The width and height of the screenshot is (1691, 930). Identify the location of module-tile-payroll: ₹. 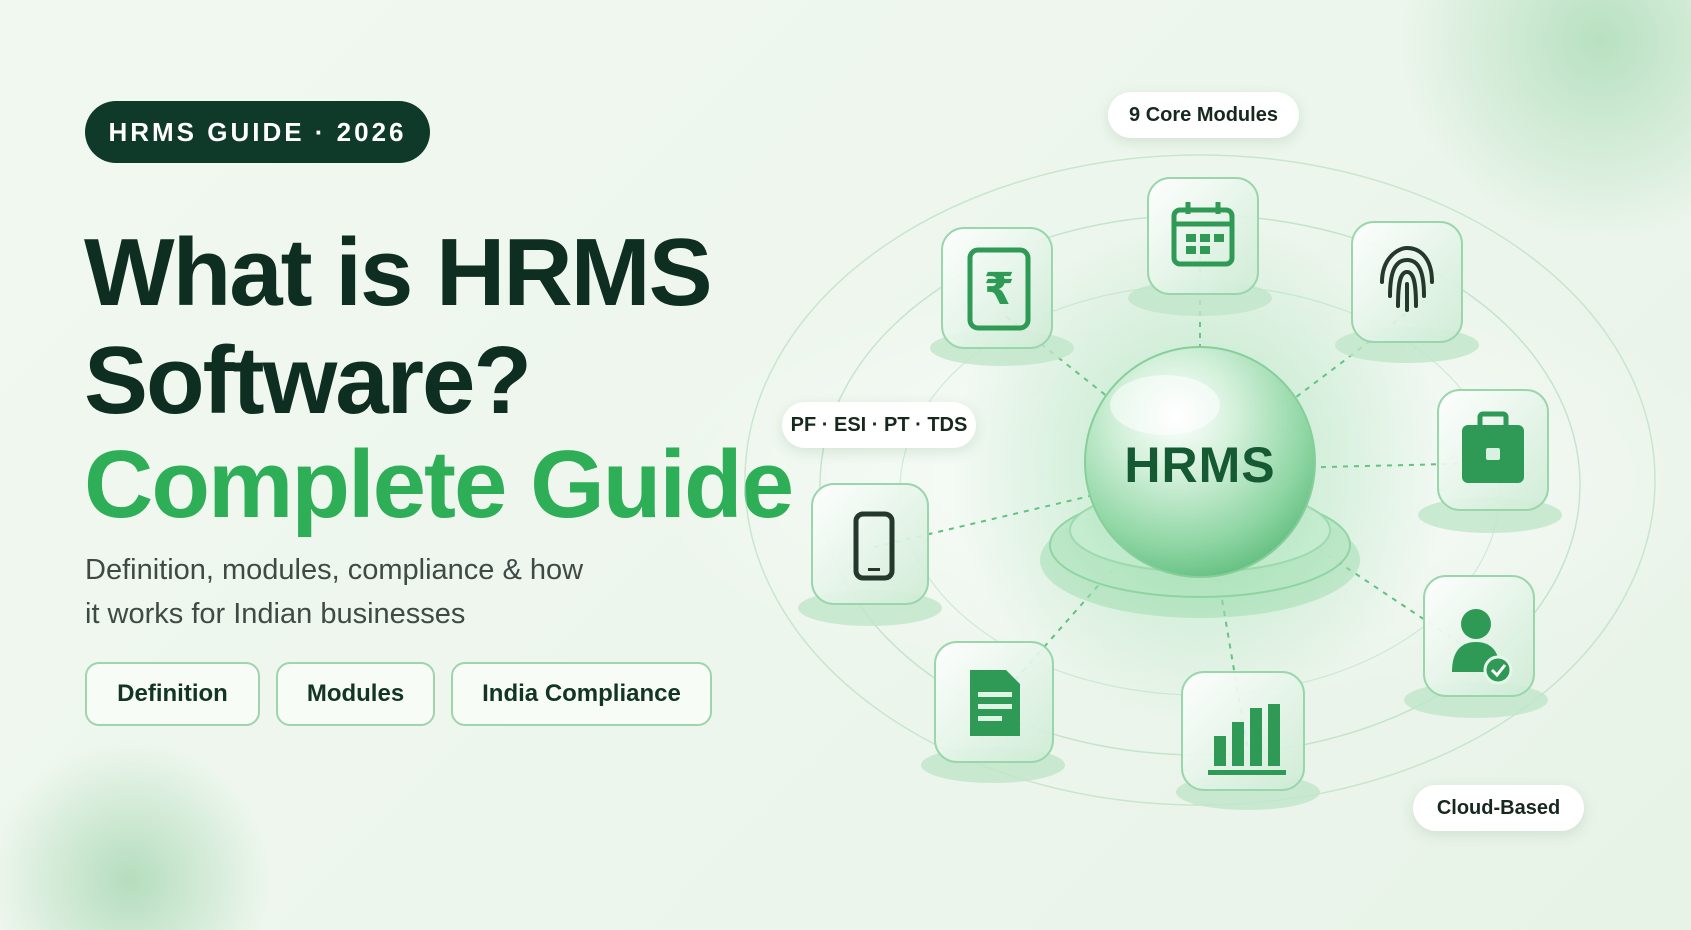
(1002, 296).